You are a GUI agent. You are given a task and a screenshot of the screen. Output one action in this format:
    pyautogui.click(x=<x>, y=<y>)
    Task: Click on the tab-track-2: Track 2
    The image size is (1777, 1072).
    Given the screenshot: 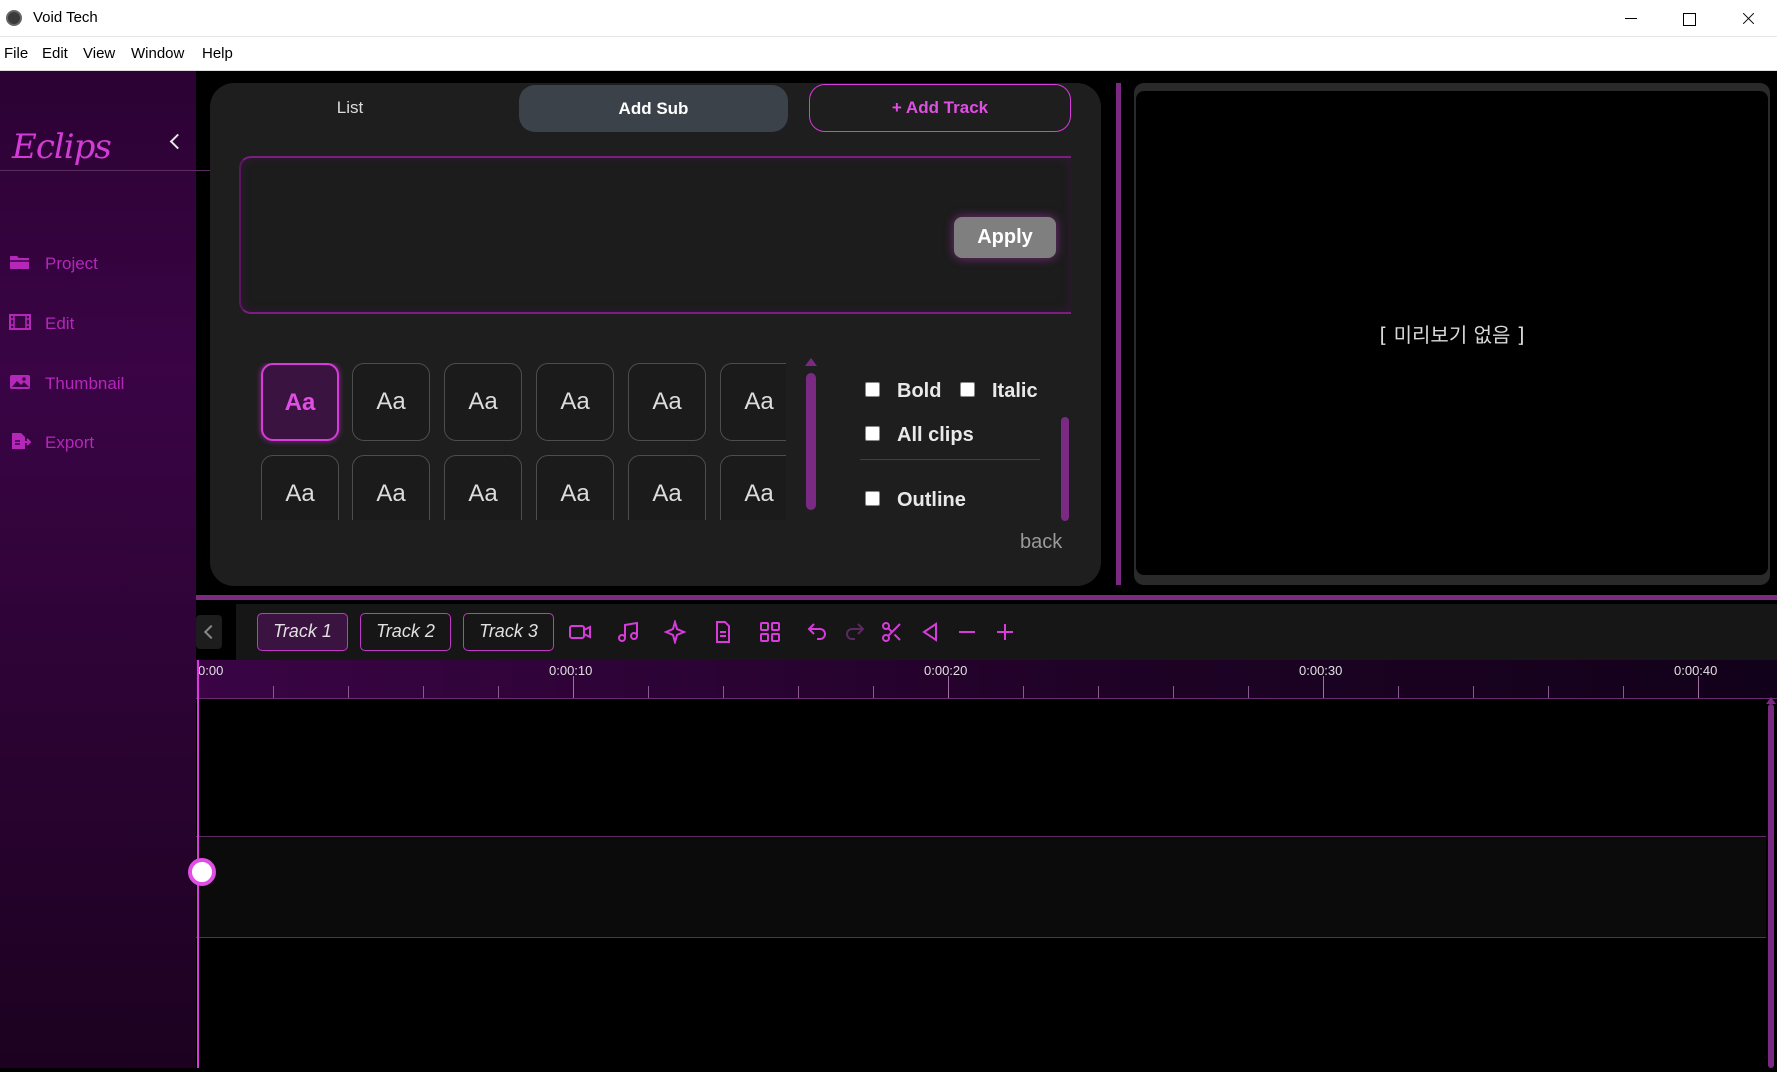 What is the action you would take?
    pyautogui.click(x=405, y=632)
    